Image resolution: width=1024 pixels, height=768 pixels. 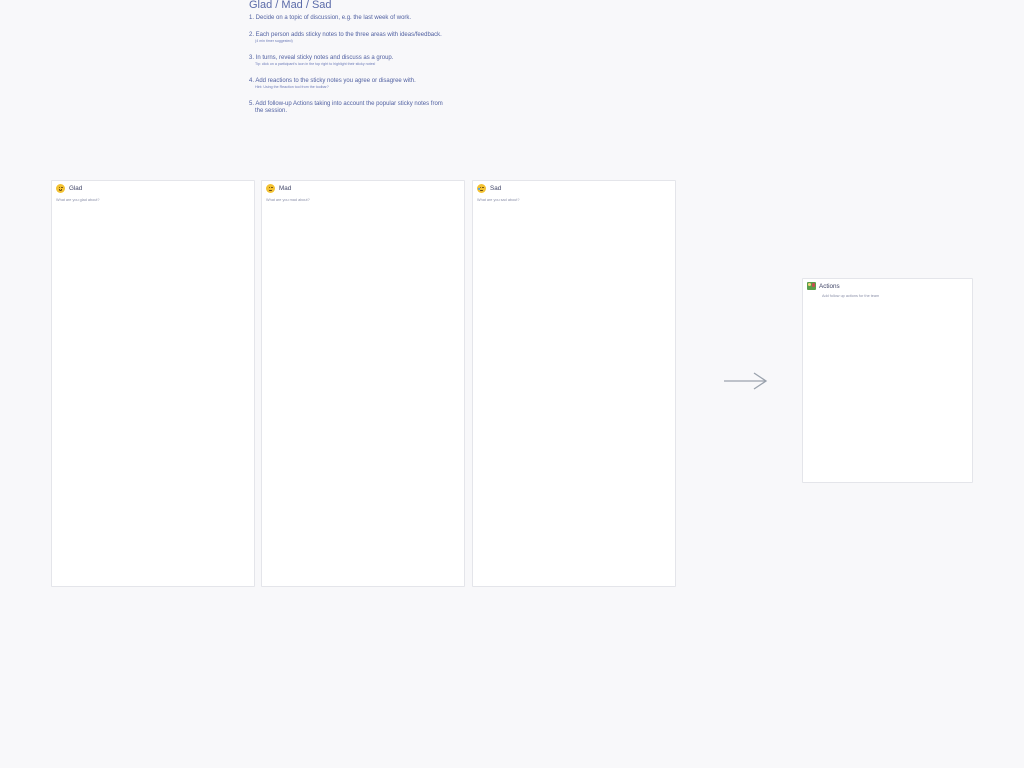 What do you see at coordinates (290, 5) in the screenshot?
I see `board-title: Glad / Mad / Sad` at bounding box center [290, 5].